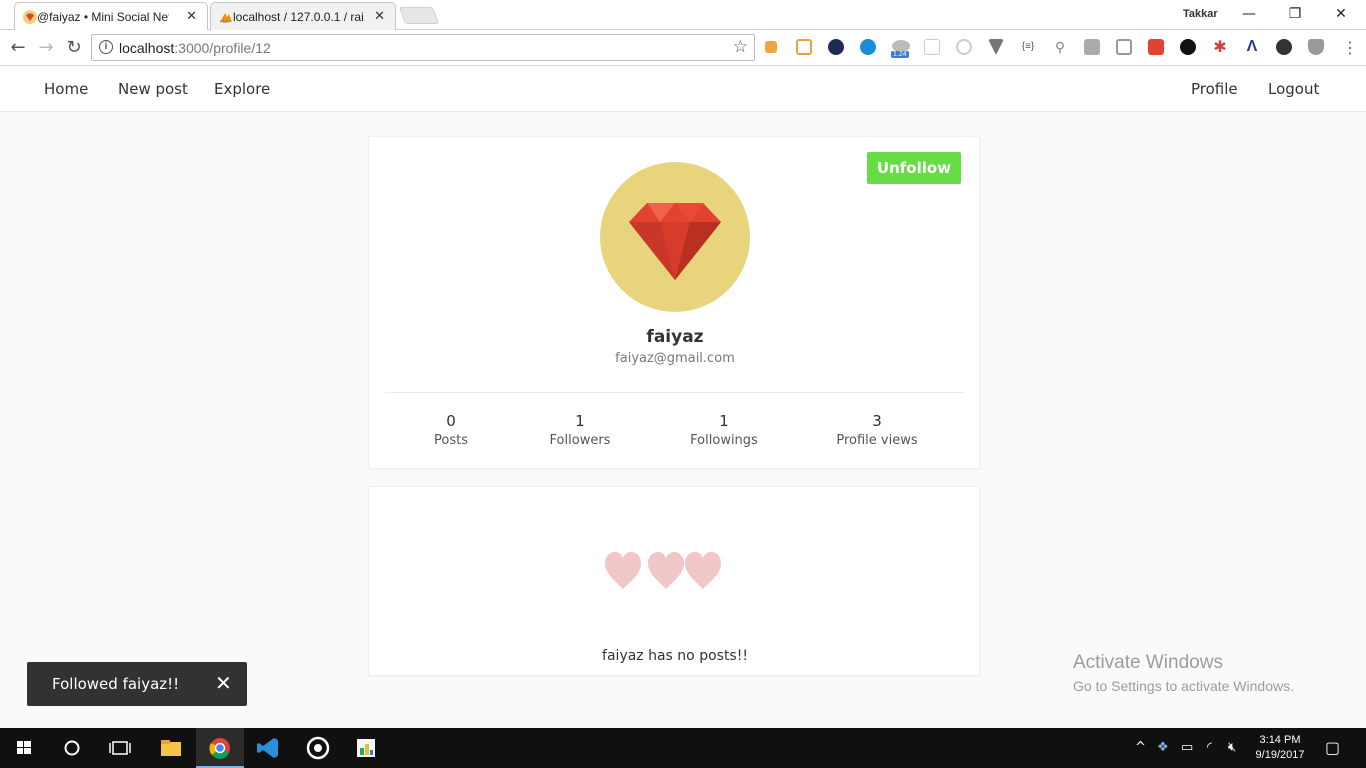  What do you see at coordinates (580, 440) in the screenshot?
I see `stat-label: Followers` at bounding box center [580, 440].